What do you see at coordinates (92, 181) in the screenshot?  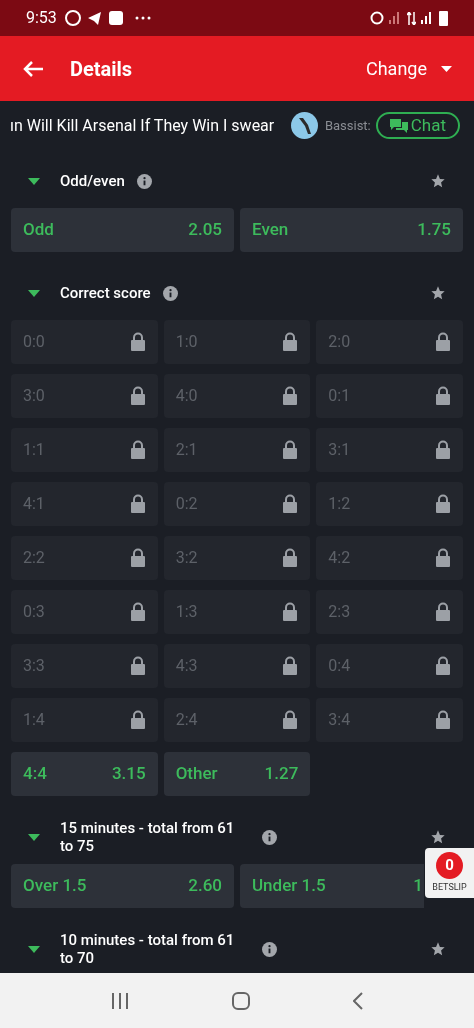 I see `market-title: Odd/even` at bounding box center [92, 181].